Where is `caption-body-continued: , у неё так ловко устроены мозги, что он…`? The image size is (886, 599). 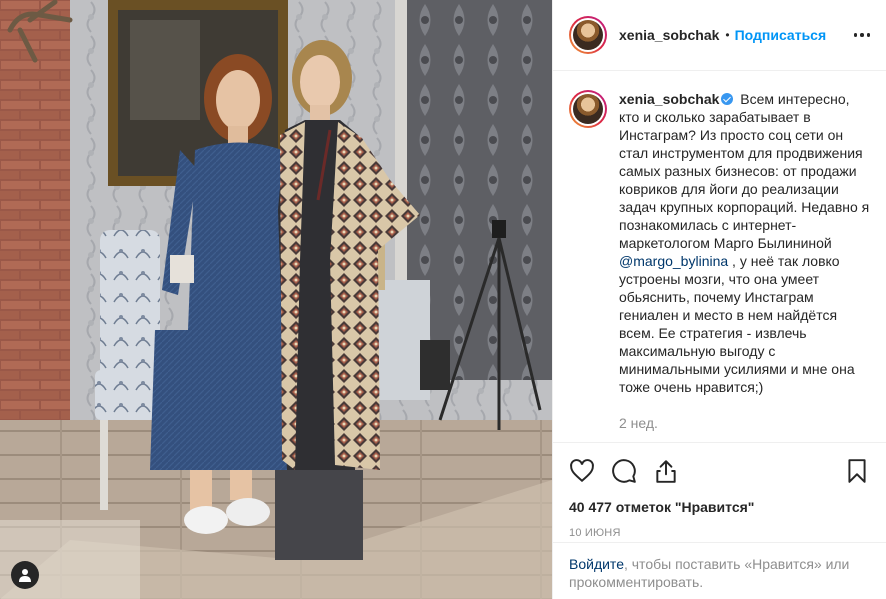 caption-body-continued: , у неё так ловко устроены мозги, что он… is located at coordinates (737, 324).